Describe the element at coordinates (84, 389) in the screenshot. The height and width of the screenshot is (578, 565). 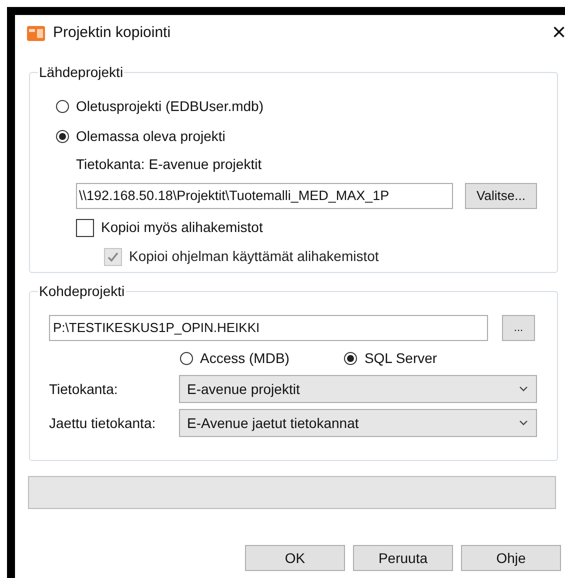
I see `select-label: Tietokanta:` at that location.